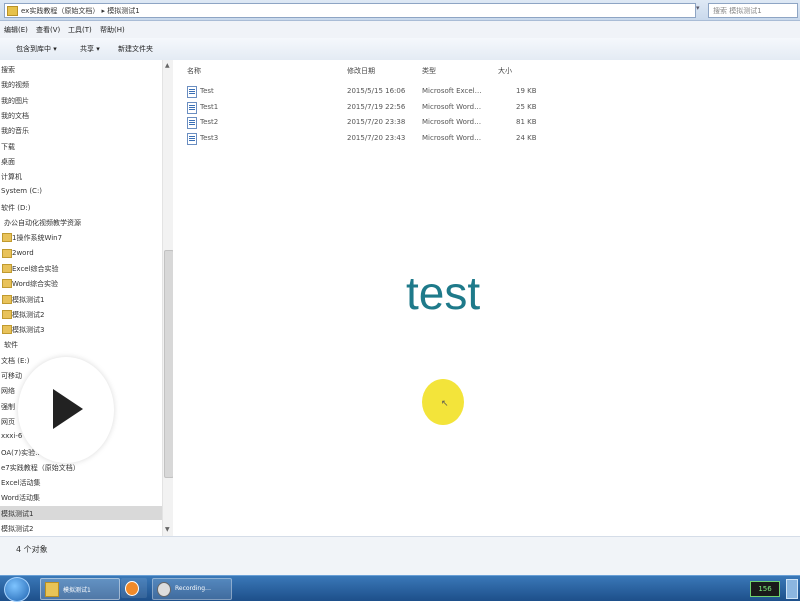 This screenshot has width=800, height=602. Describe the element at coordinates (429, 71) in the screenshot. I see `column-header-type: 类型` at that location.